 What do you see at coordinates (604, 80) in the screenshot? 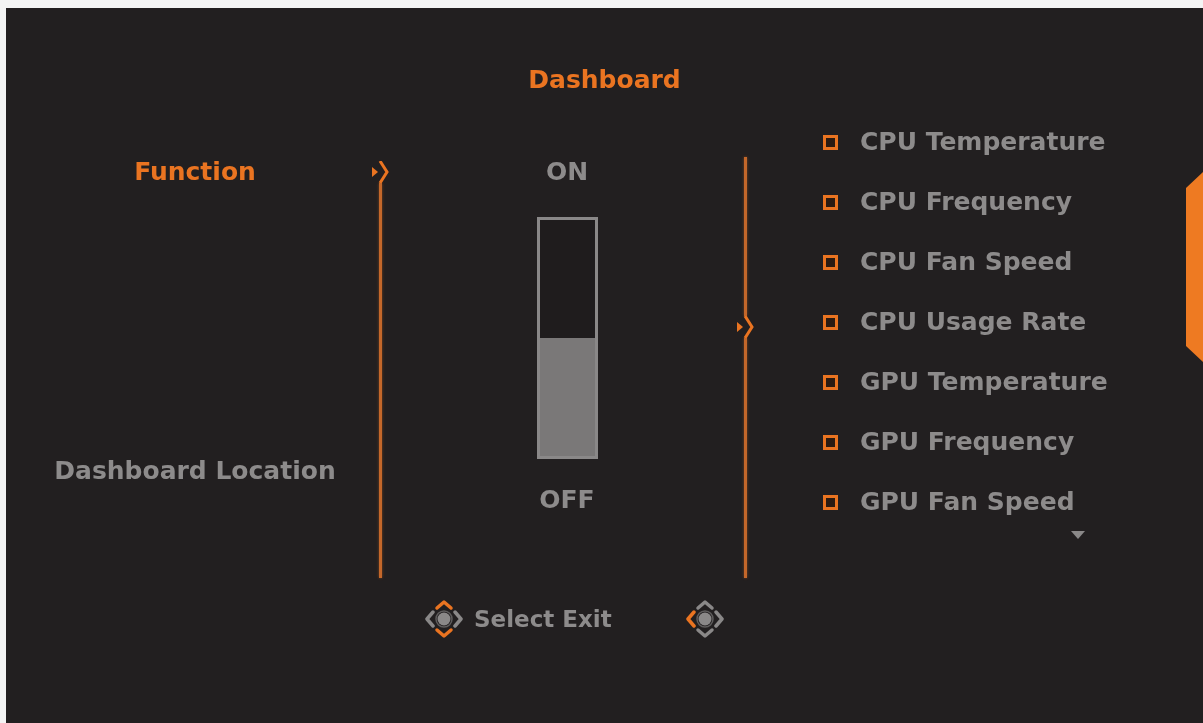
I see `menu-title: Dashboard` at bounding box center [604, 80].